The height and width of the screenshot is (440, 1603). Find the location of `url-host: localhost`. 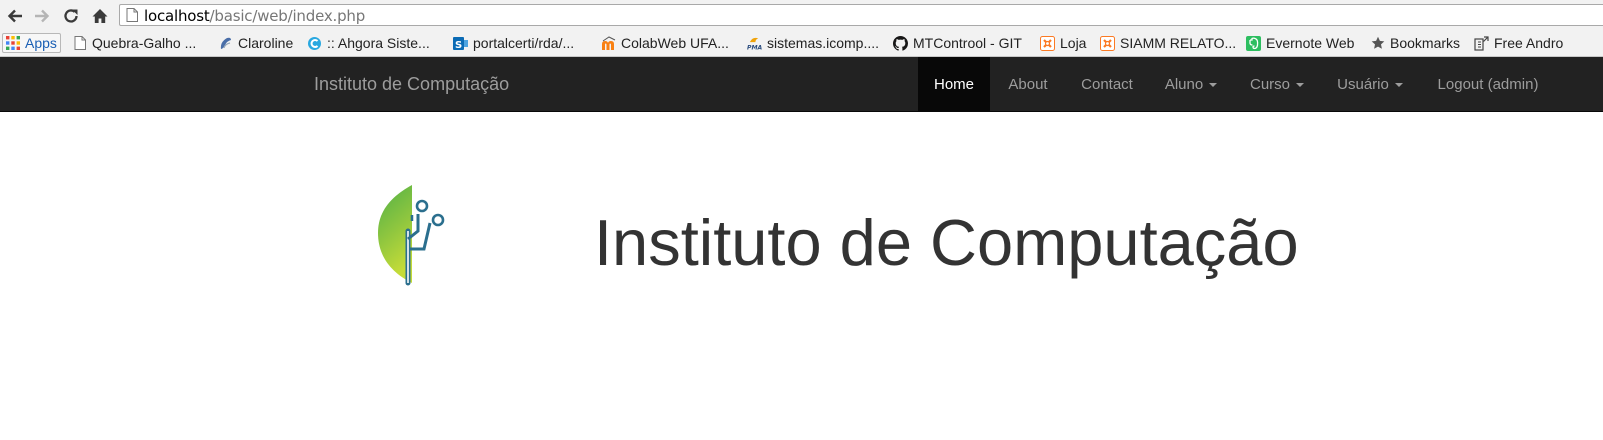

url-host: localhost is located at coordinates (177, 16).